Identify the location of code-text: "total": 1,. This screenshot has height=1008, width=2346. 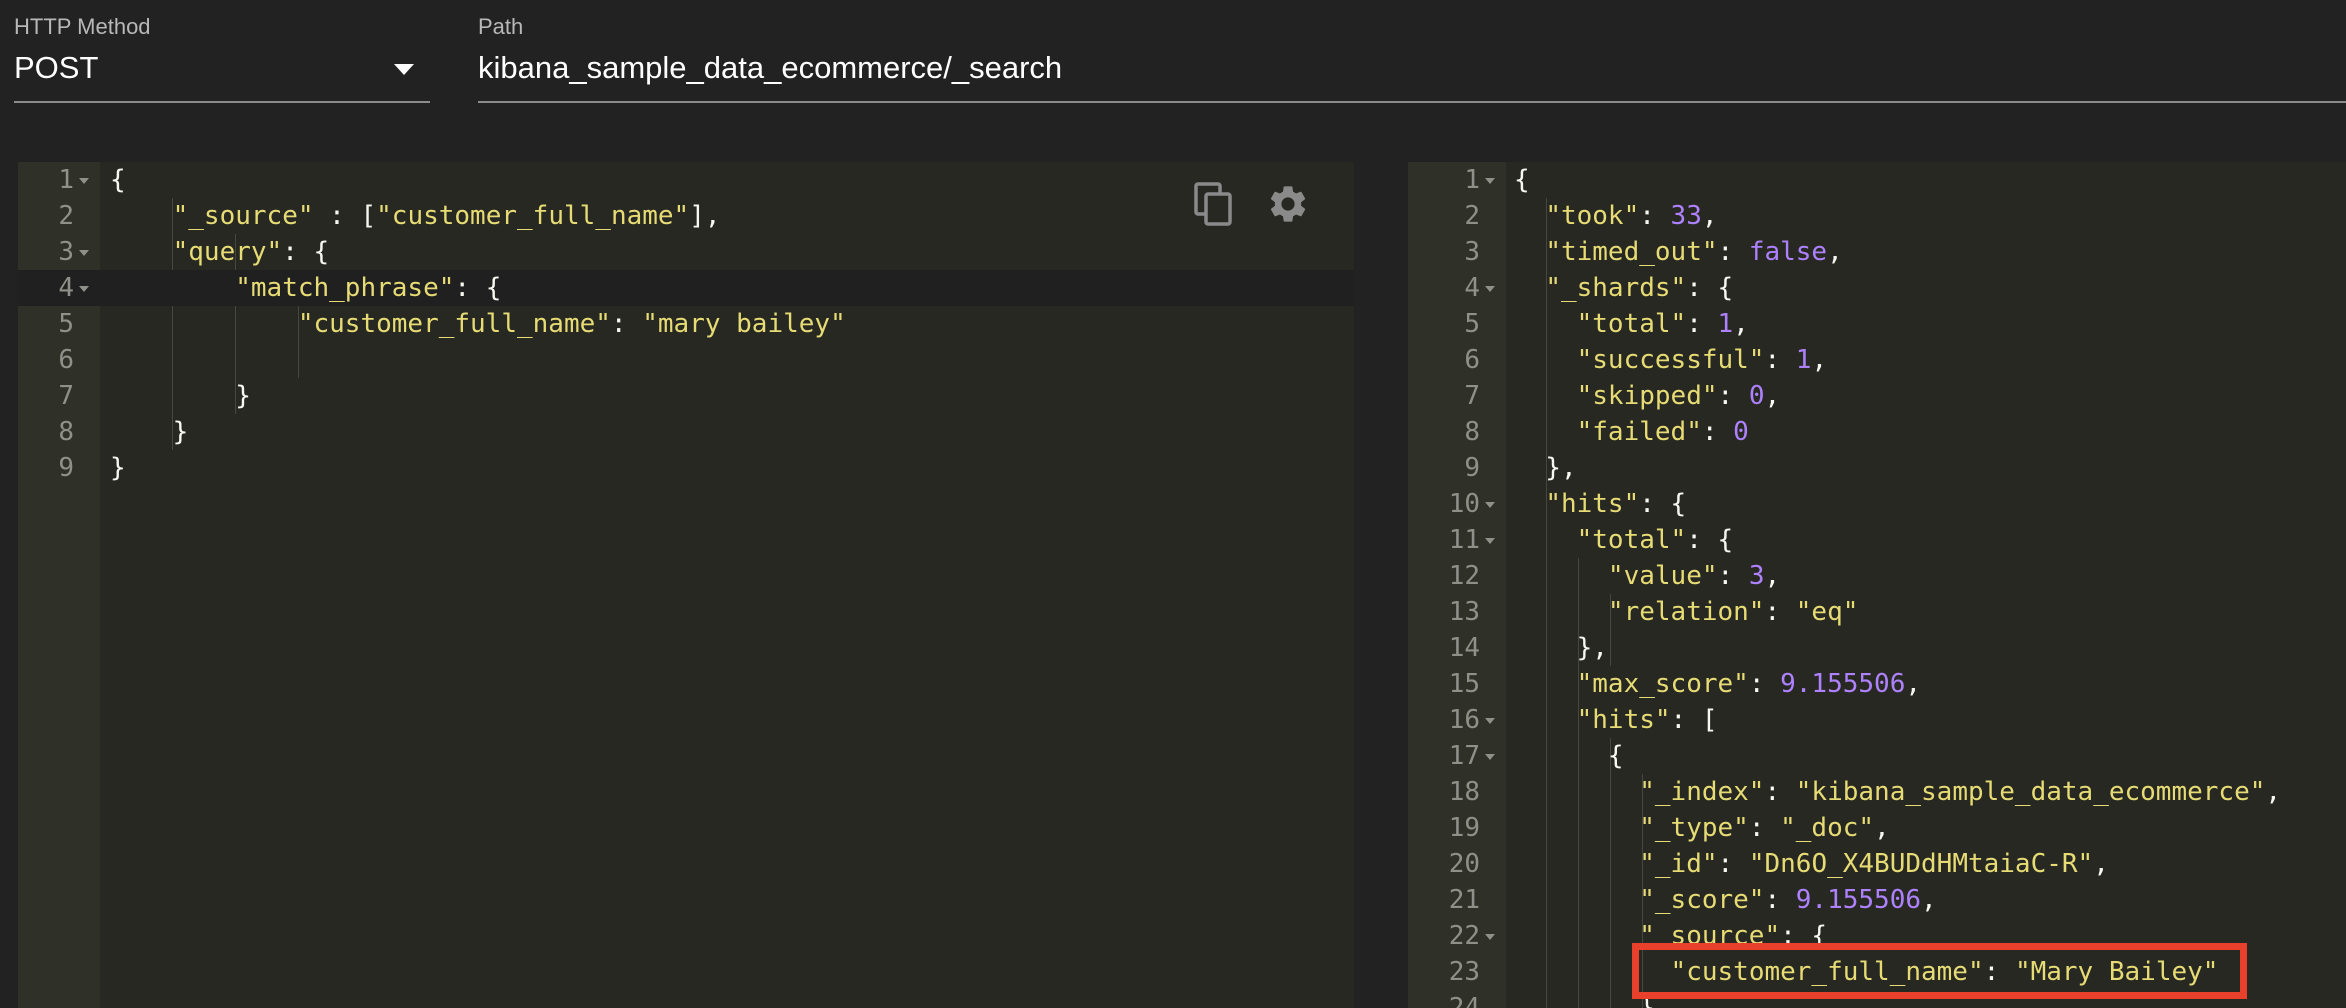
(1631, 324).